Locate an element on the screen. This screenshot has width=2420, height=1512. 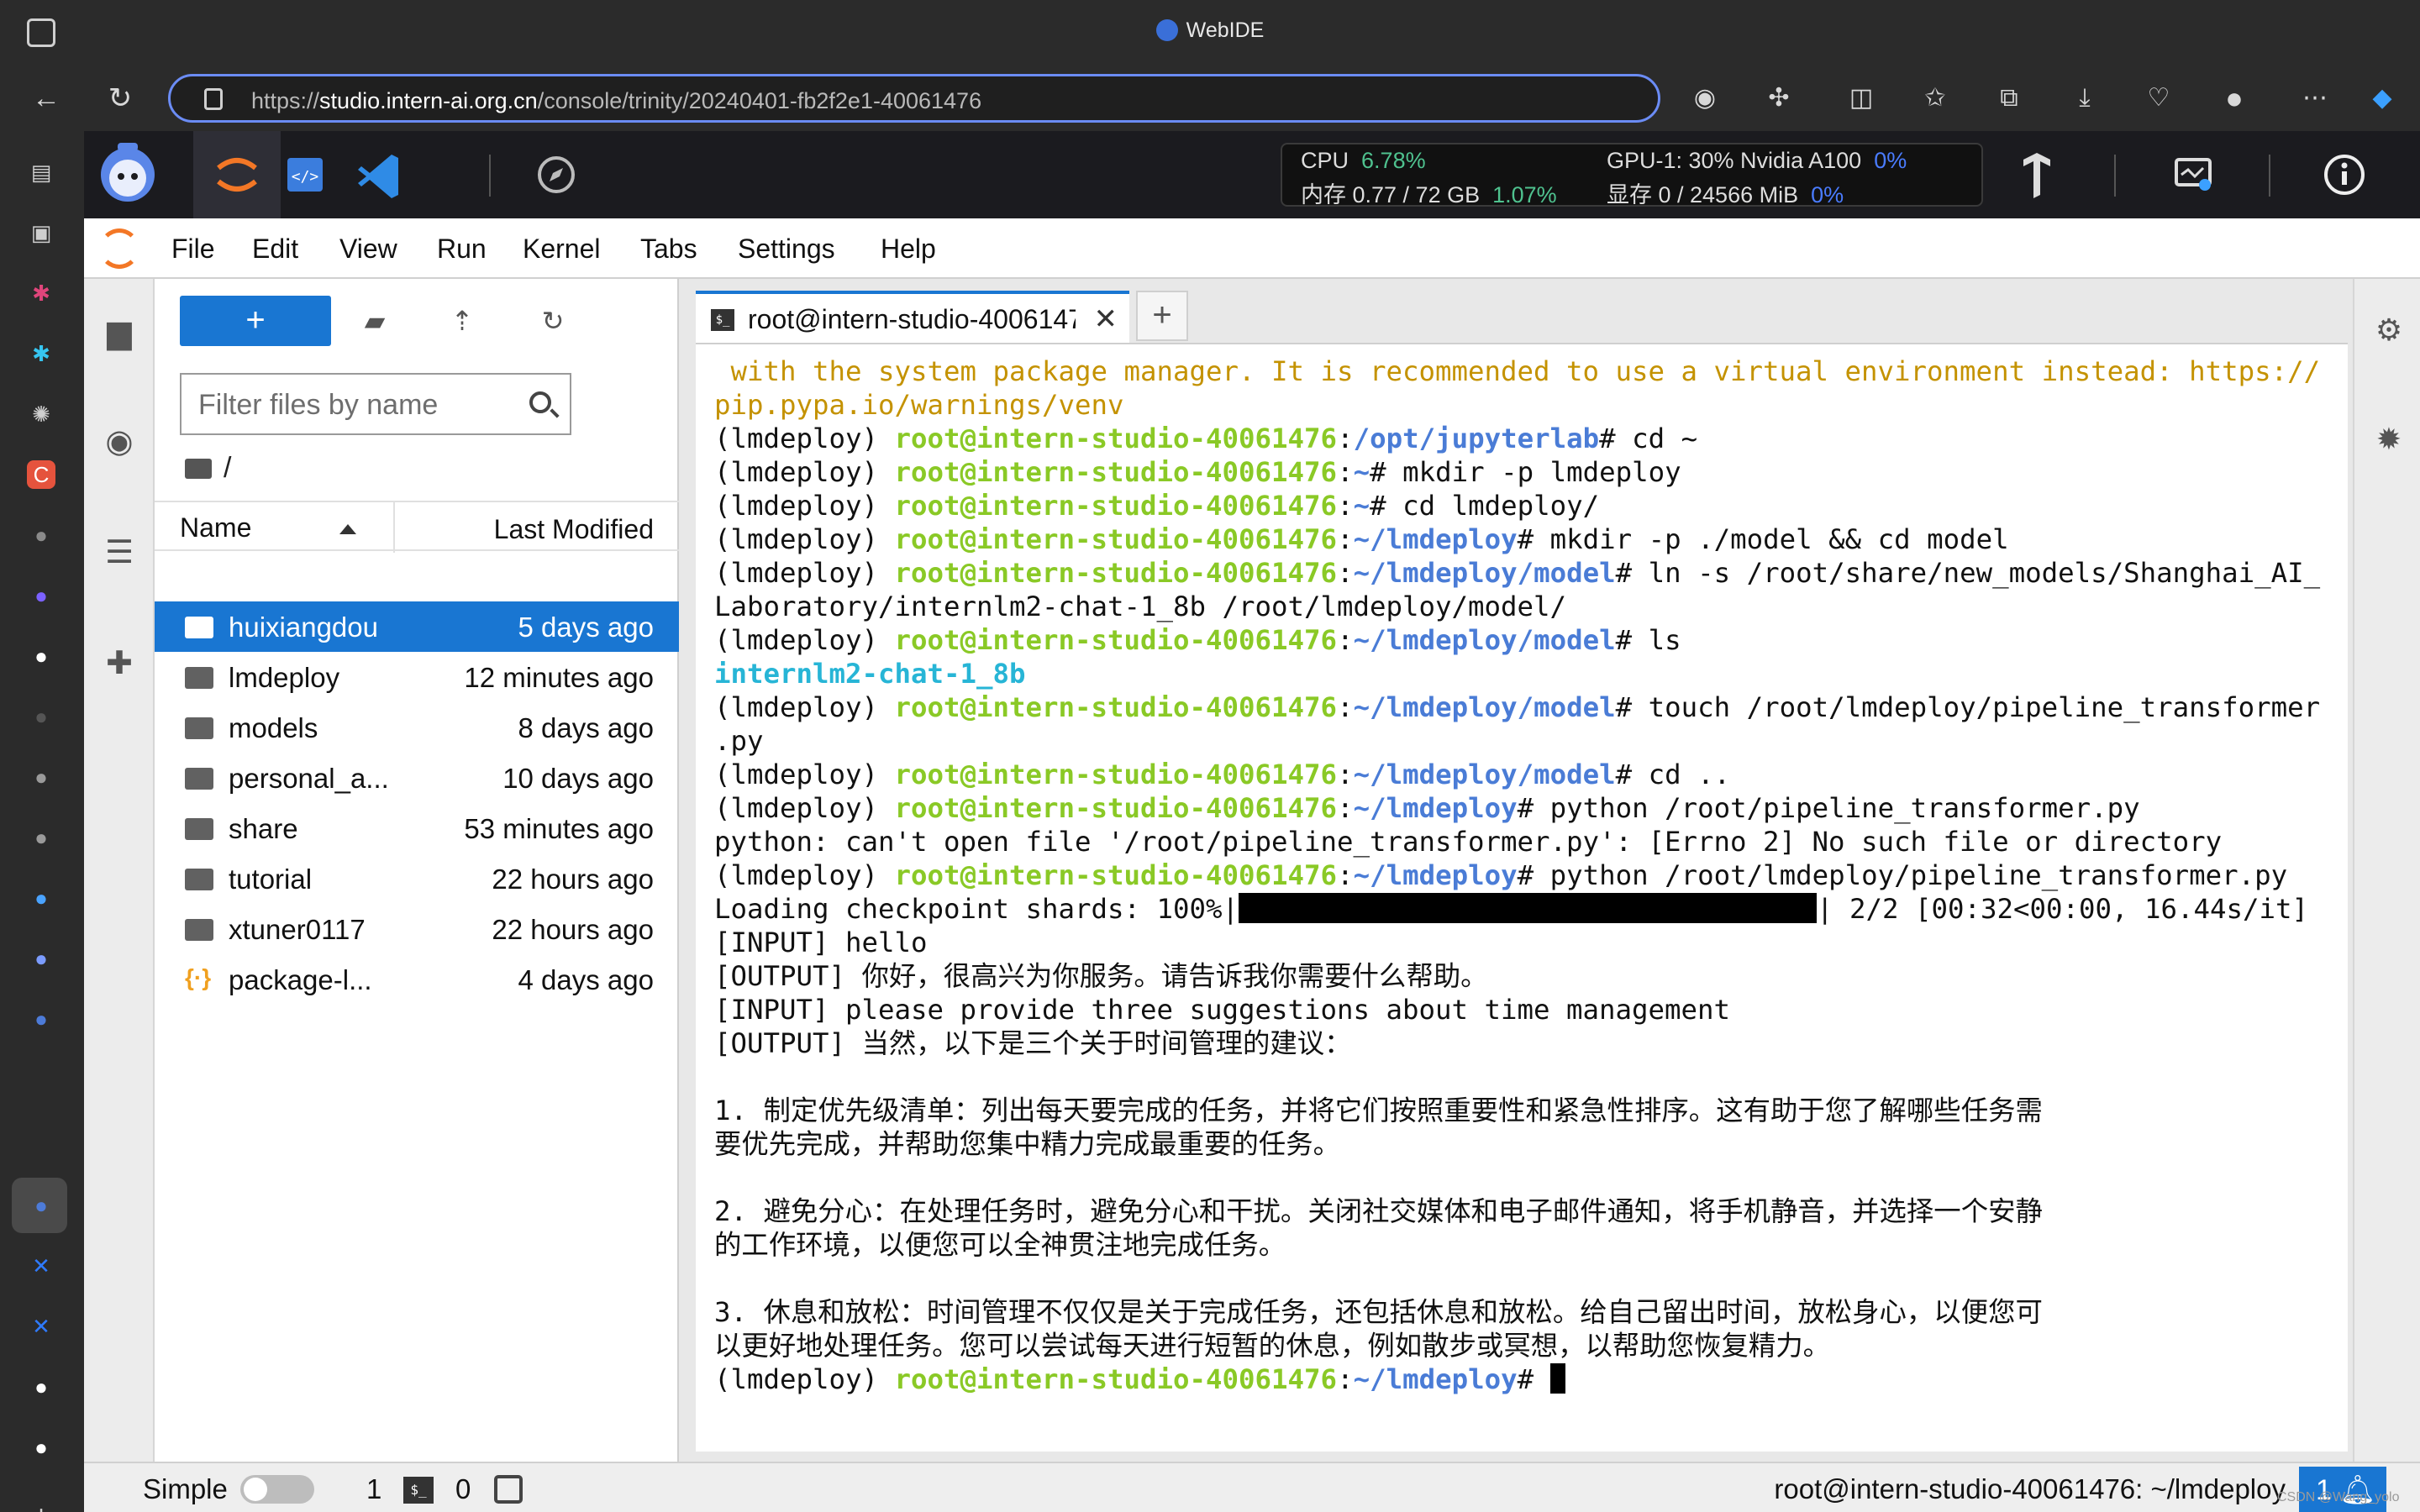
profile-extension-icon: ◉ is located at coordinates (1705, 98).